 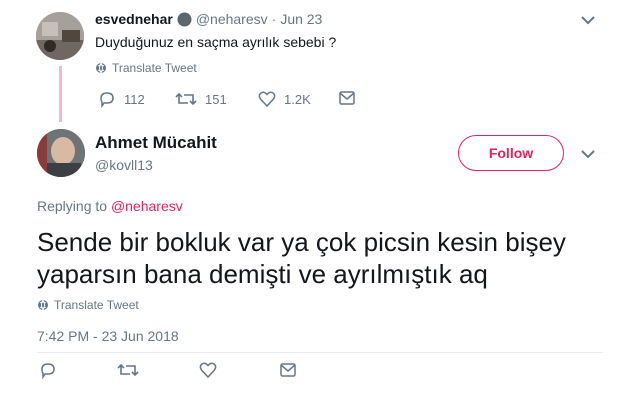 I want to click on parent-translate-link: Translate Tweet, so click(x=146, y=68).